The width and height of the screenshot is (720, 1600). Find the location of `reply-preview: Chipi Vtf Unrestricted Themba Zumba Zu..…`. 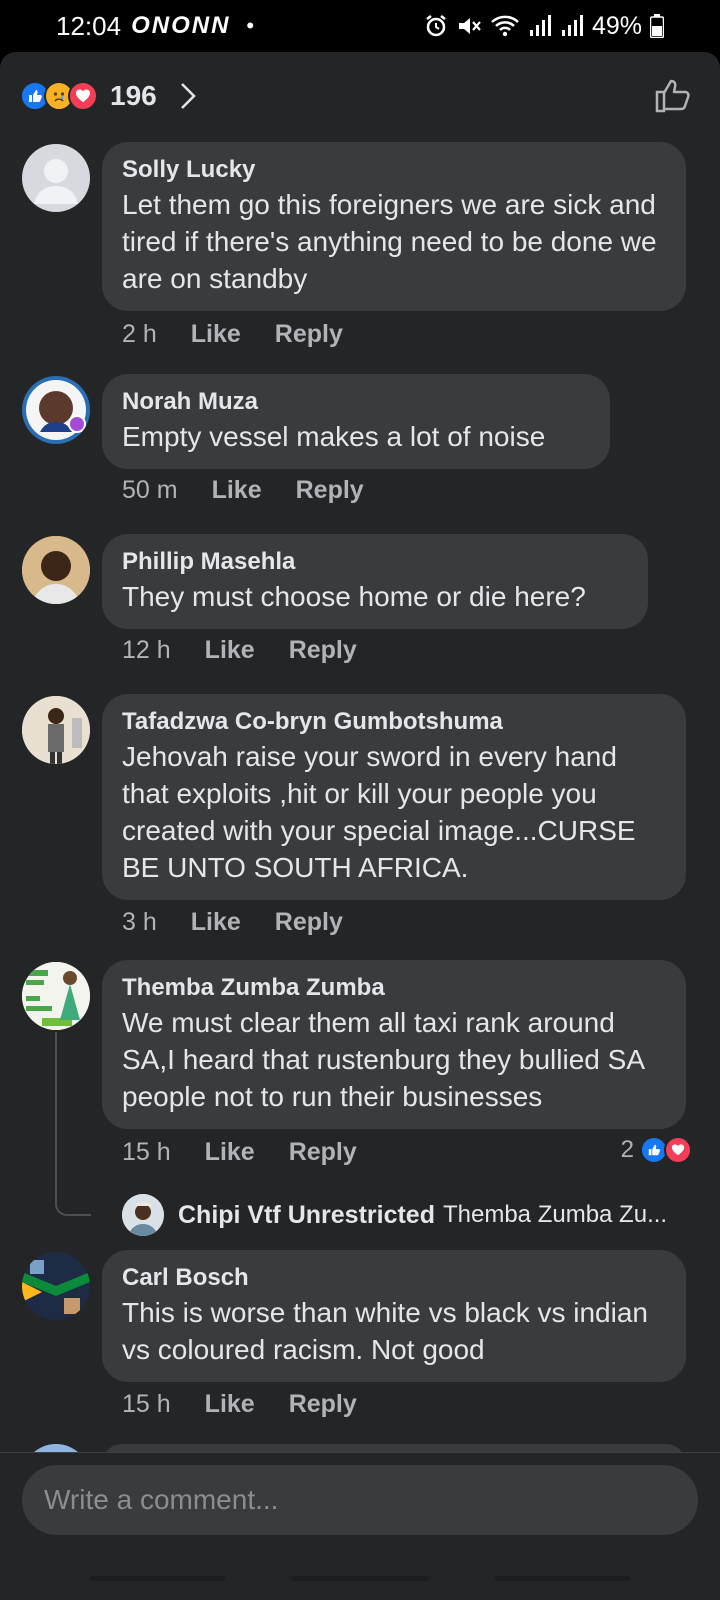

reply-preview: Chipi Vtf Unrestricted Themba Zumba Zu..… is located at coordinates (394, 1215).